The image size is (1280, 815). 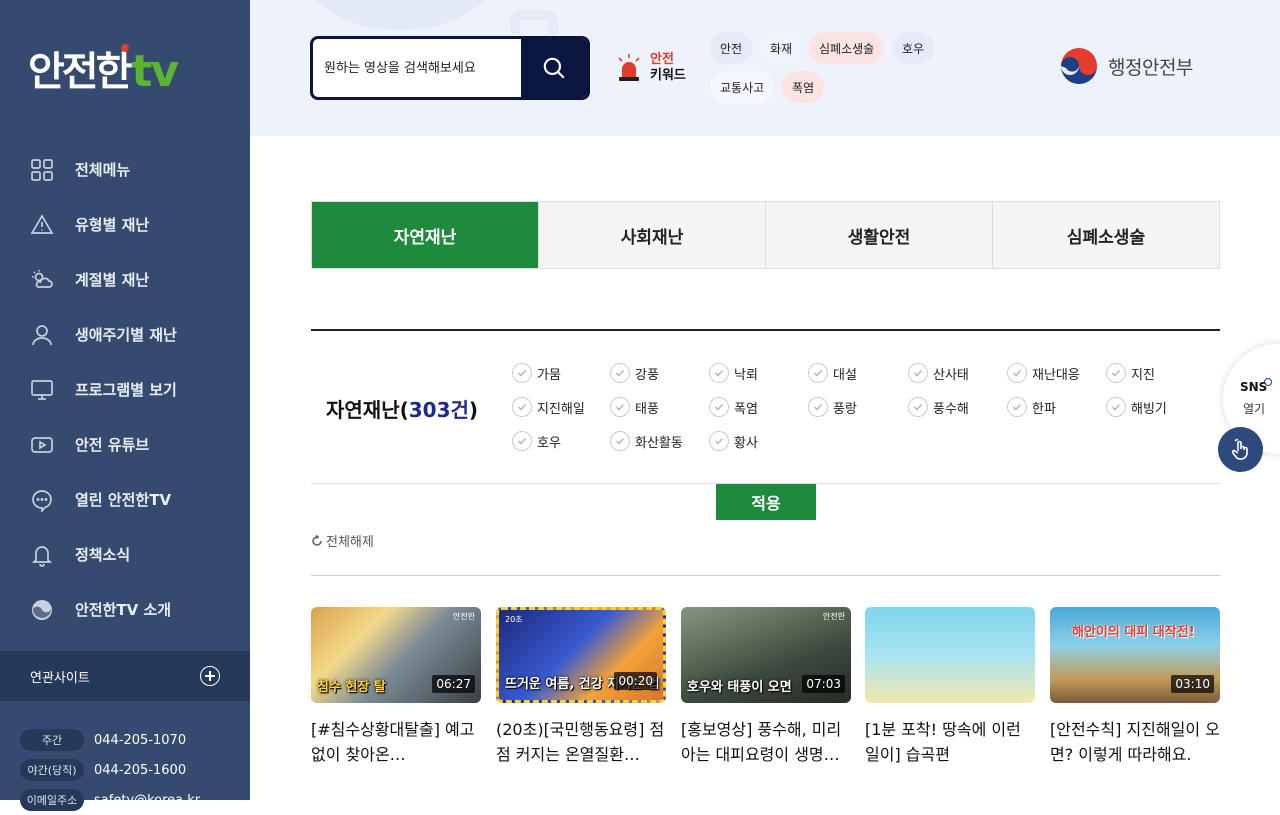 I want to click on video-thumbnail: 안전한 호우와 태풍이 오면 07:03, so click(x=766, y=655).